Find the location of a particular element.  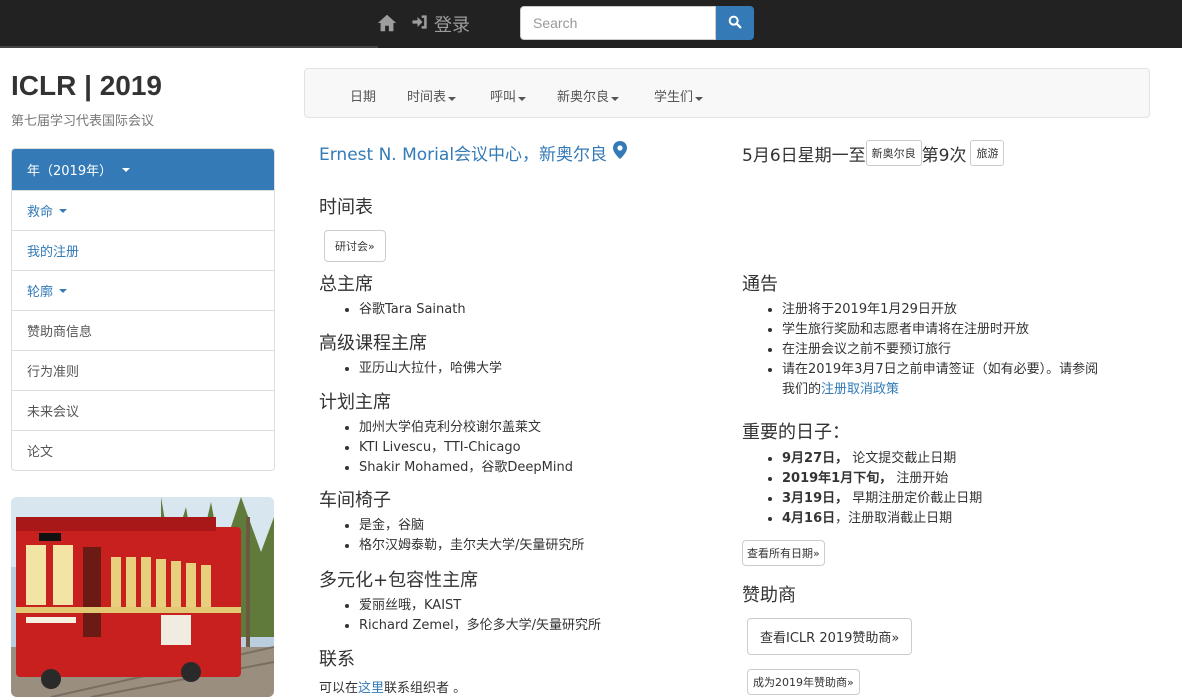

list-item: 学生旅行奖励和志愿者申请将在注册时开放 is located at coordinates (982, 330).